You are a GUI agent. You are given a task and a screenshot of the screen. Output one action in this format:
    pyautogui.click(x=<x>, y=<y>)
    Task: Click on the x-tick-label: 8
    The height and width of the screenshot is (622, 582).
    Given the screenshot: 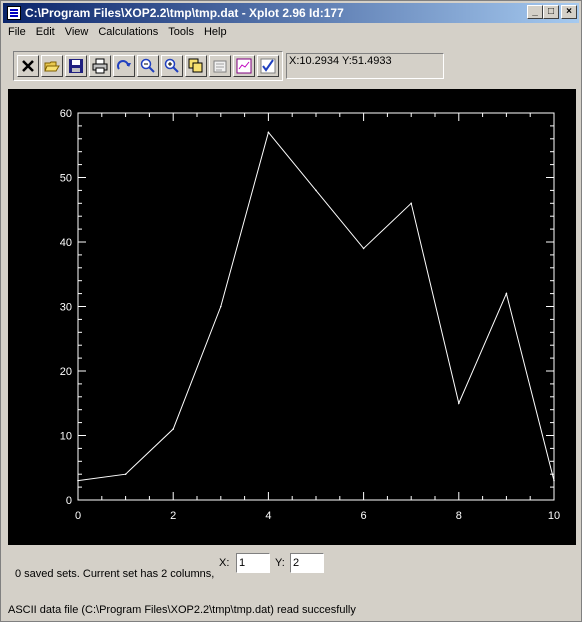 What is the action you would take?
    pyautogui.click(x=459, y=516)
    